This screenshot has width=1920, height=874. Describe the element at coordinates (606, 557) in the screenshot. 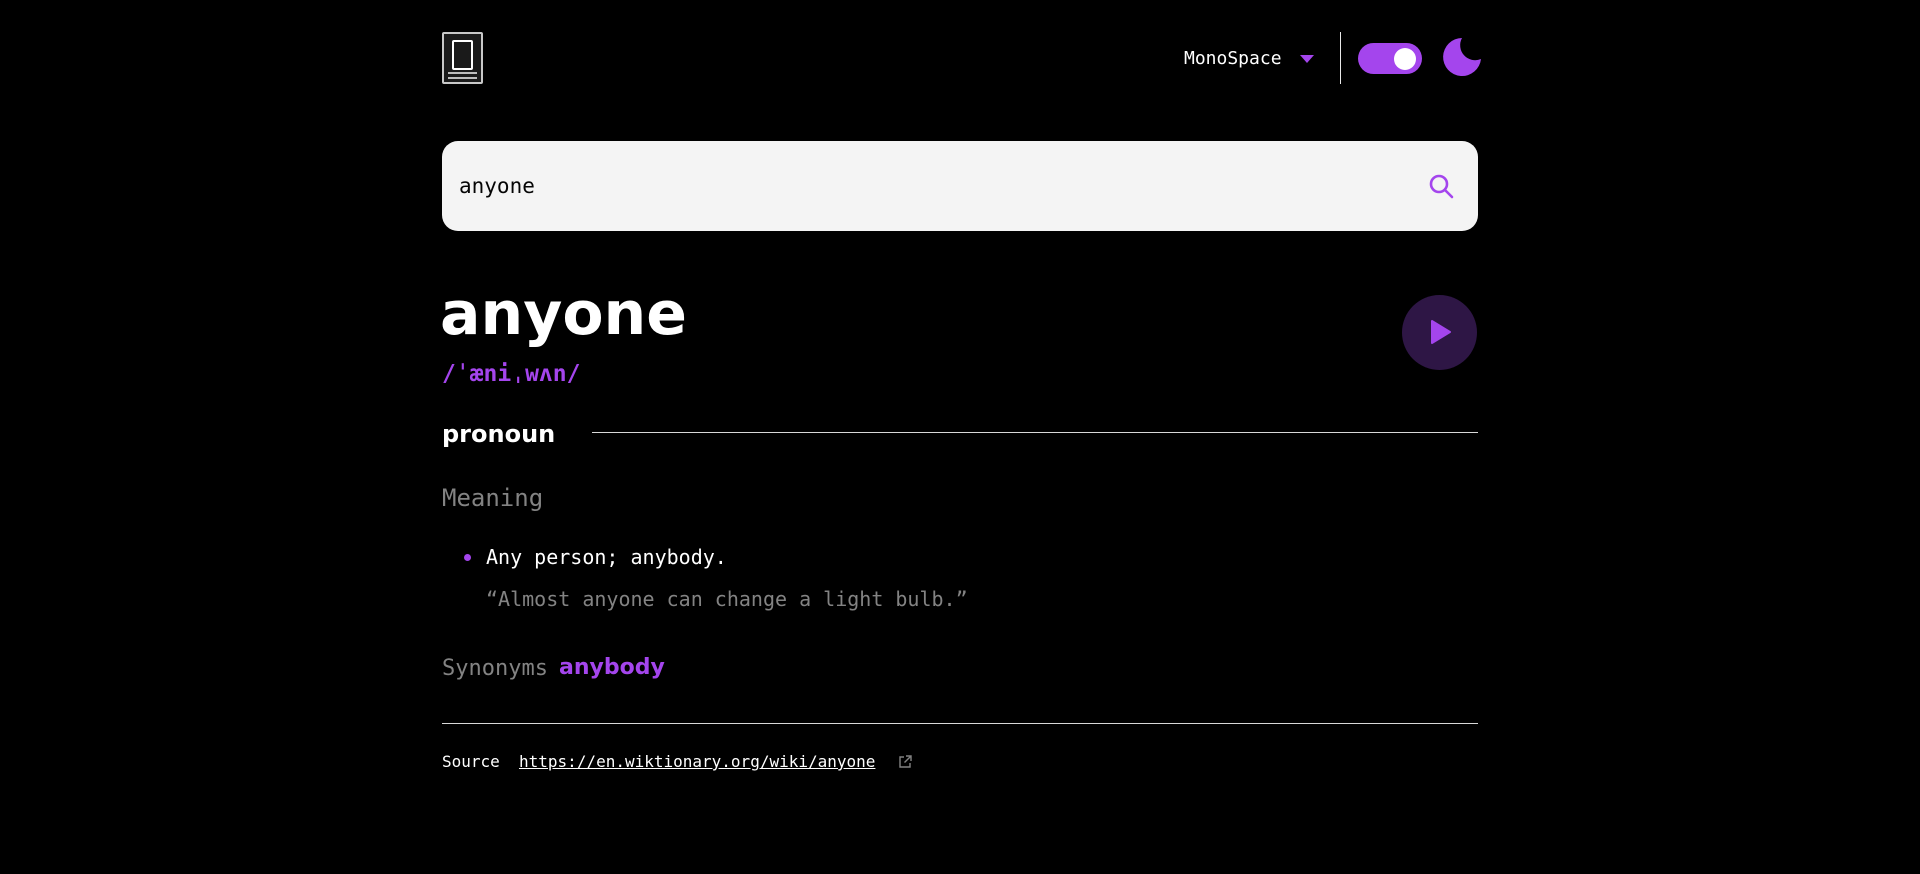

I see `definition-text: Any person; anybody.` at that location.